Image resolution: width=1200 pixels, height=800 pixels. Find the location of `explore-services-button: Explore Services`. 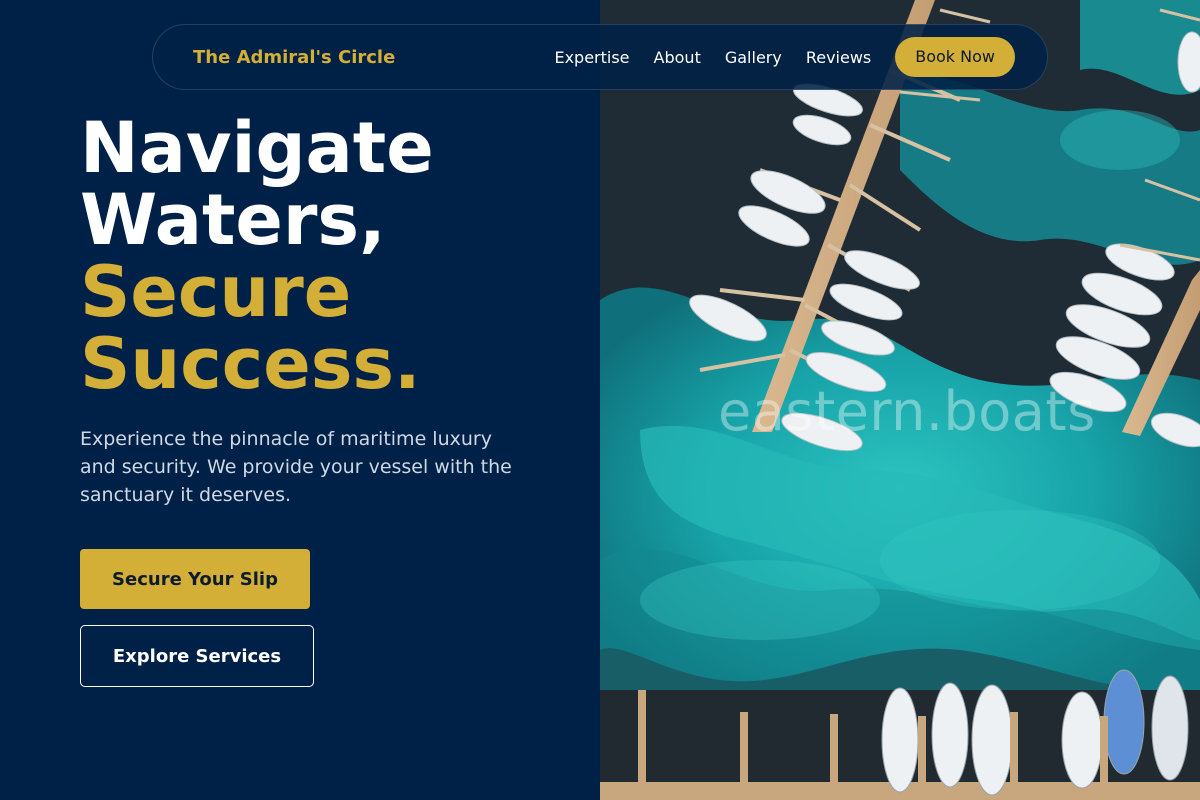

explore-services-button: Explore Services is located at coordinates (197, 656).